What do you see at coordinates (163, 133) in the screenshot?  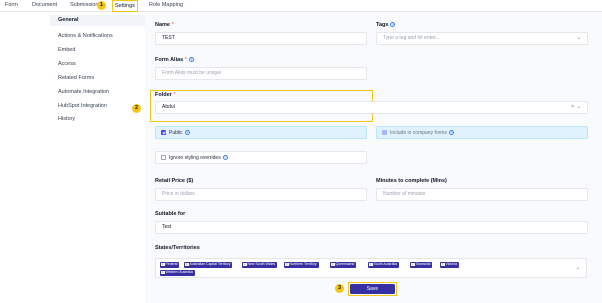 I see `public-checkbox` at bounding box center [163, 133].